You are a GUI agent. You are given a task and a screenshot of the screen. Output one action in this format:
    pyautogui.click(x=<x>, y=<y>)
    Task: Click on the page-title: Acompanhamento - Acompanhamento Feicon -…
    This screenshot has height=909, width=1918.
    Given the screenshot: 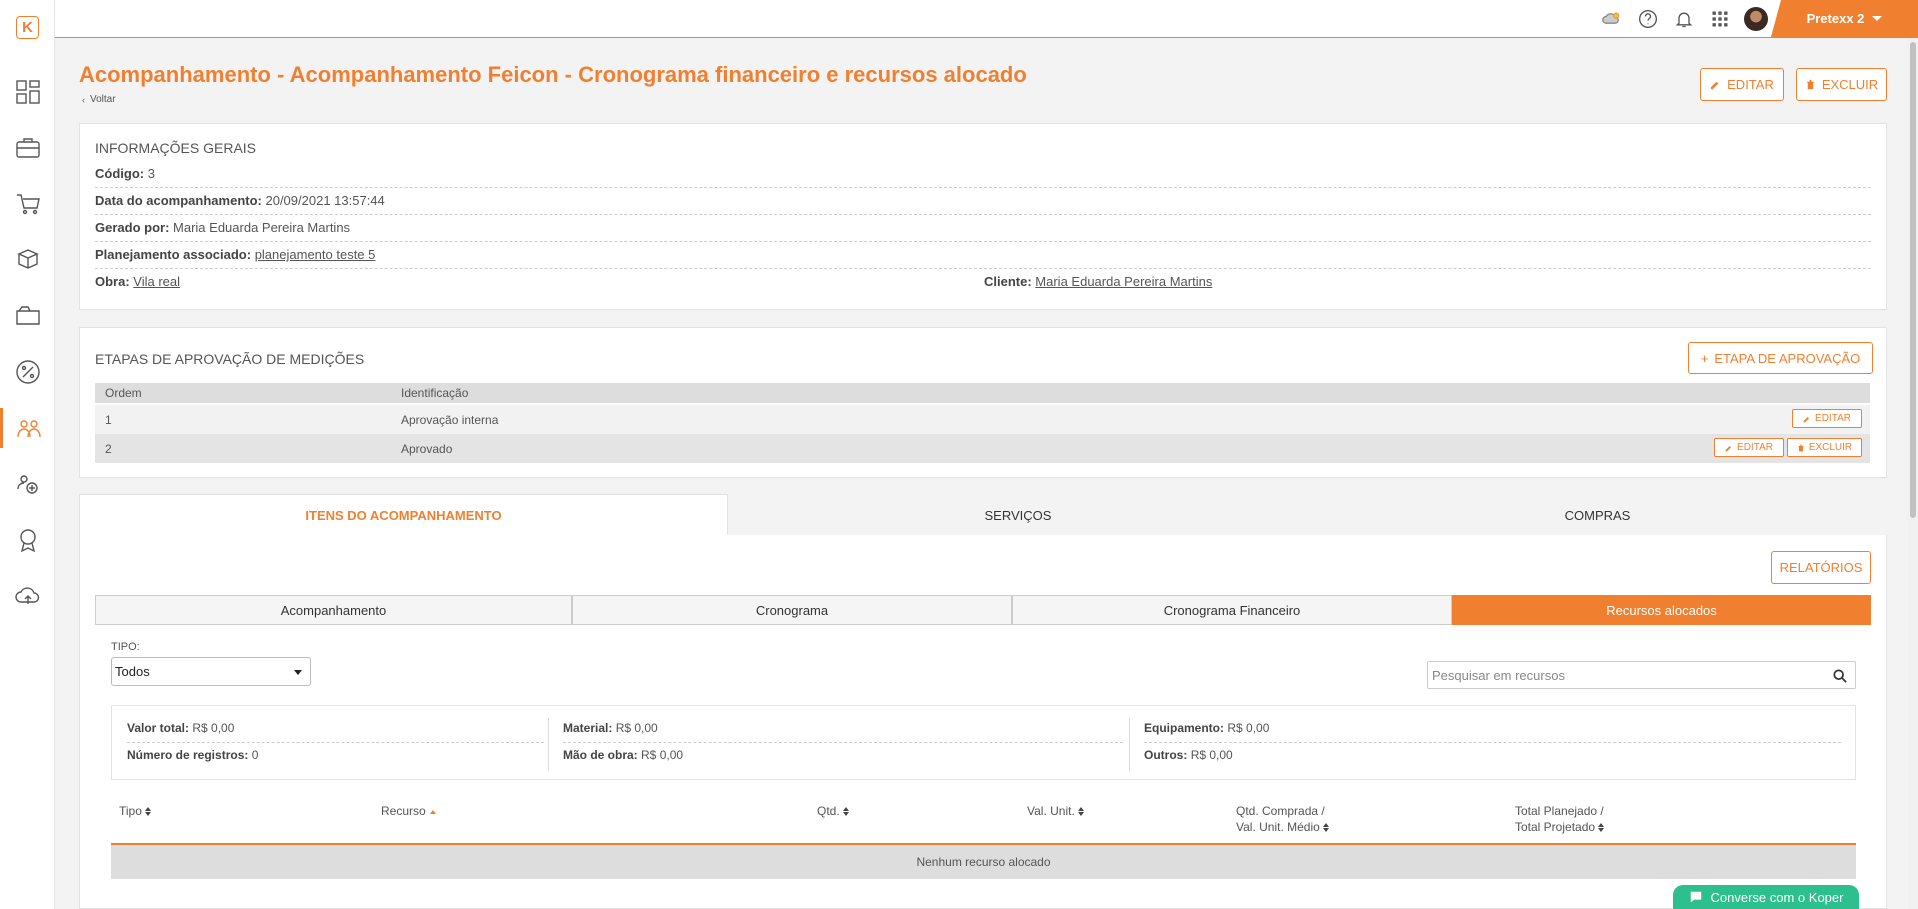 What is the action you would take?
    pyautogui.click(x=553, y=74)
    